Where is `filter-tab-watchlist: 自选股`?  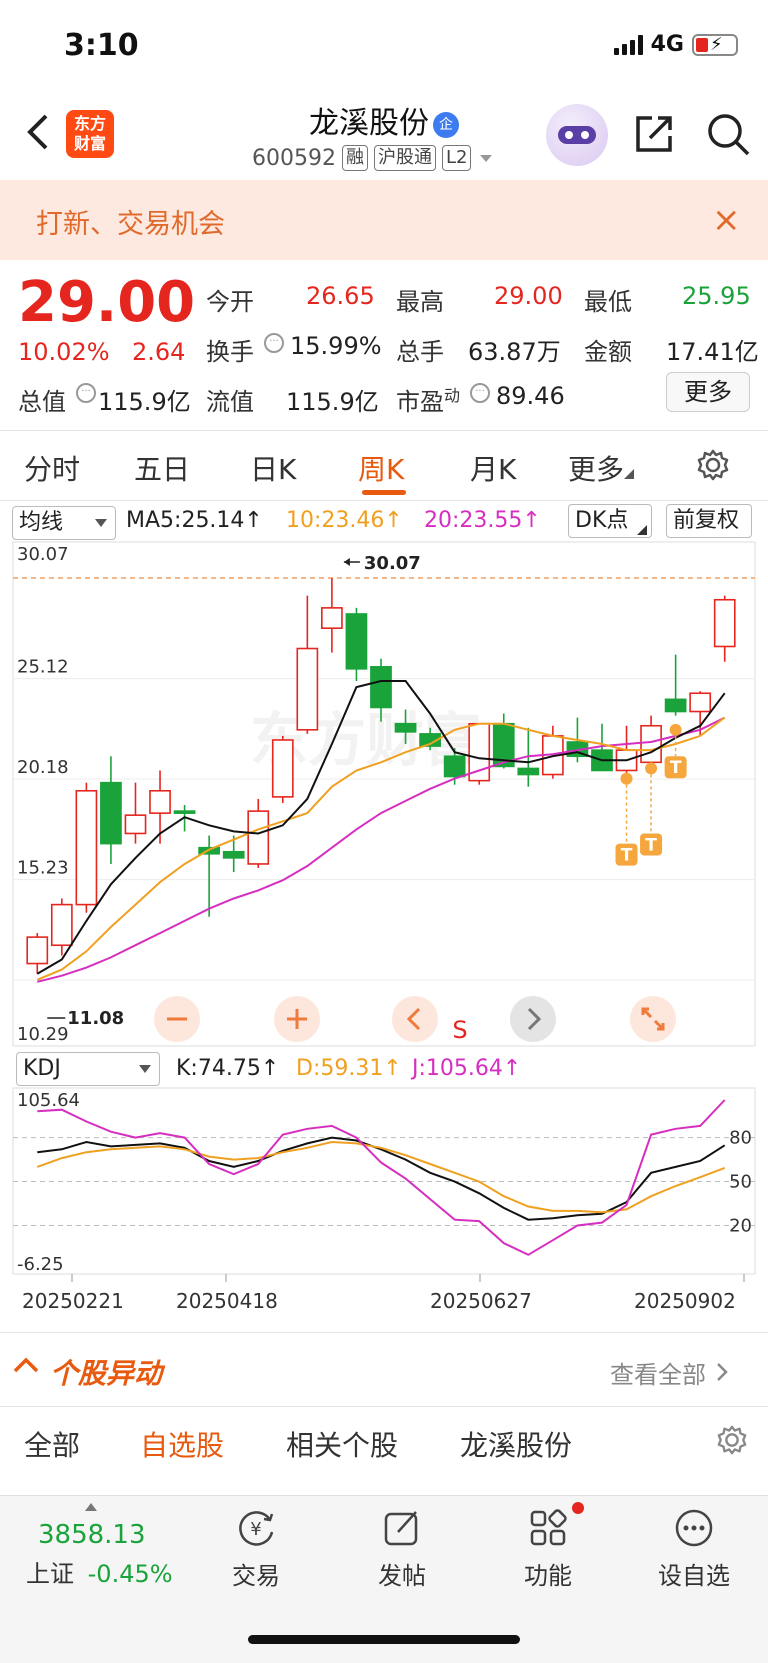 filter-tab-watchlist: 自选股 is located at coordinates (182, 1444).